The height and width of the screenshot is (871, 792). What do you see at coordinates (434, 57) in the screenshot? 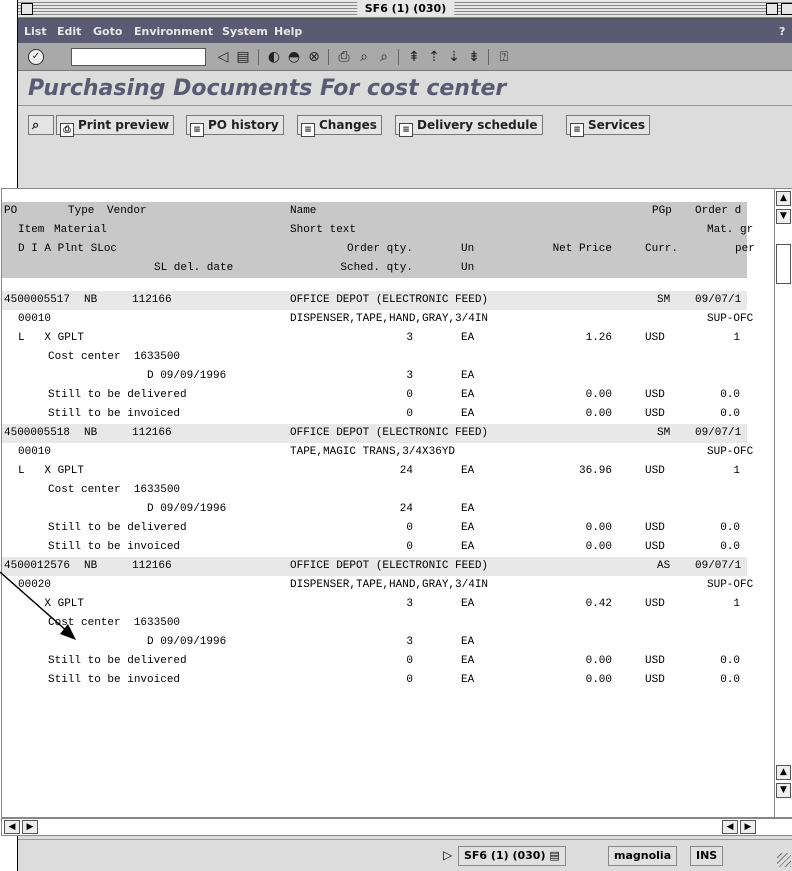
I see `prev-page-icon: ⇡` at bounding box center [434, 57].